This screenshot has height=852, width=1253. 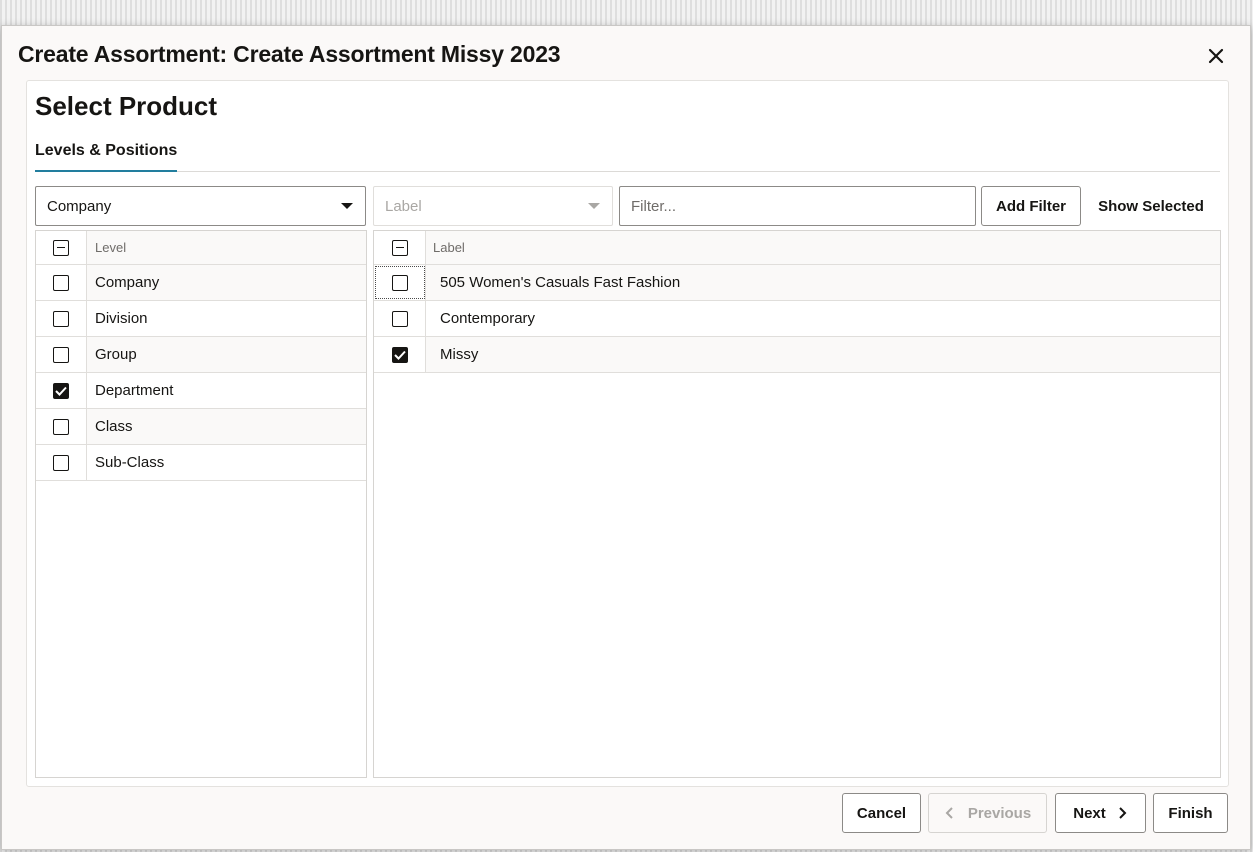 I want to click on chevron-left-icon, so click(x=949, y=813).